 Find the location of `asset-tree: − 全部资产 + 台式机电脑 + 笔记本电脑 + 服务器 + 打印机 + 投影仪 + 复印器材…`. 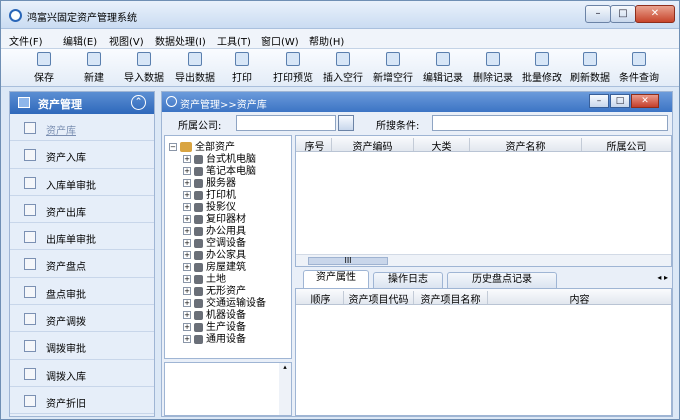

asset-tree: − 全部资产 + 台式机电脑 + 笔记本电脑 + 服务器 + 打印机 + 投影仪 + 复印器材… is located at coordinates (228, 247).